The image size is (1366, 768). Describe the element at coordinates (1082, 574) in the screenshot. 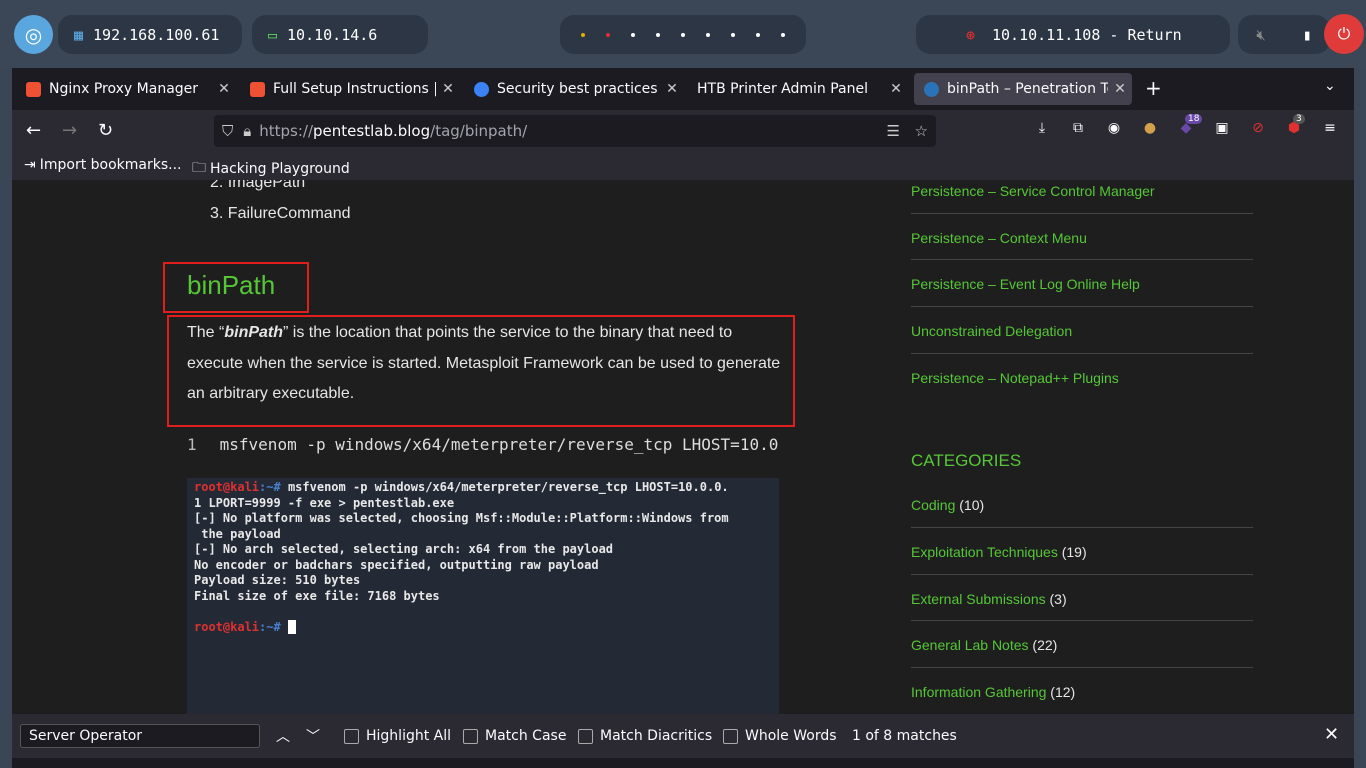

I see `divider` at that location.